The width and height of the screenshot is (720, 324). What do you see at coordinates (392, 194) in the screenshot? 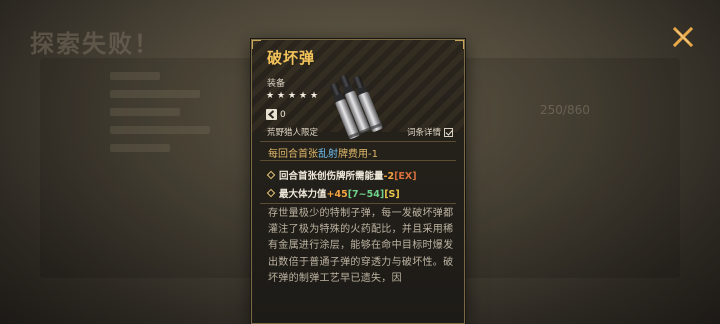
I see `effect-tag: [S]` at bounding box center [392, 194].